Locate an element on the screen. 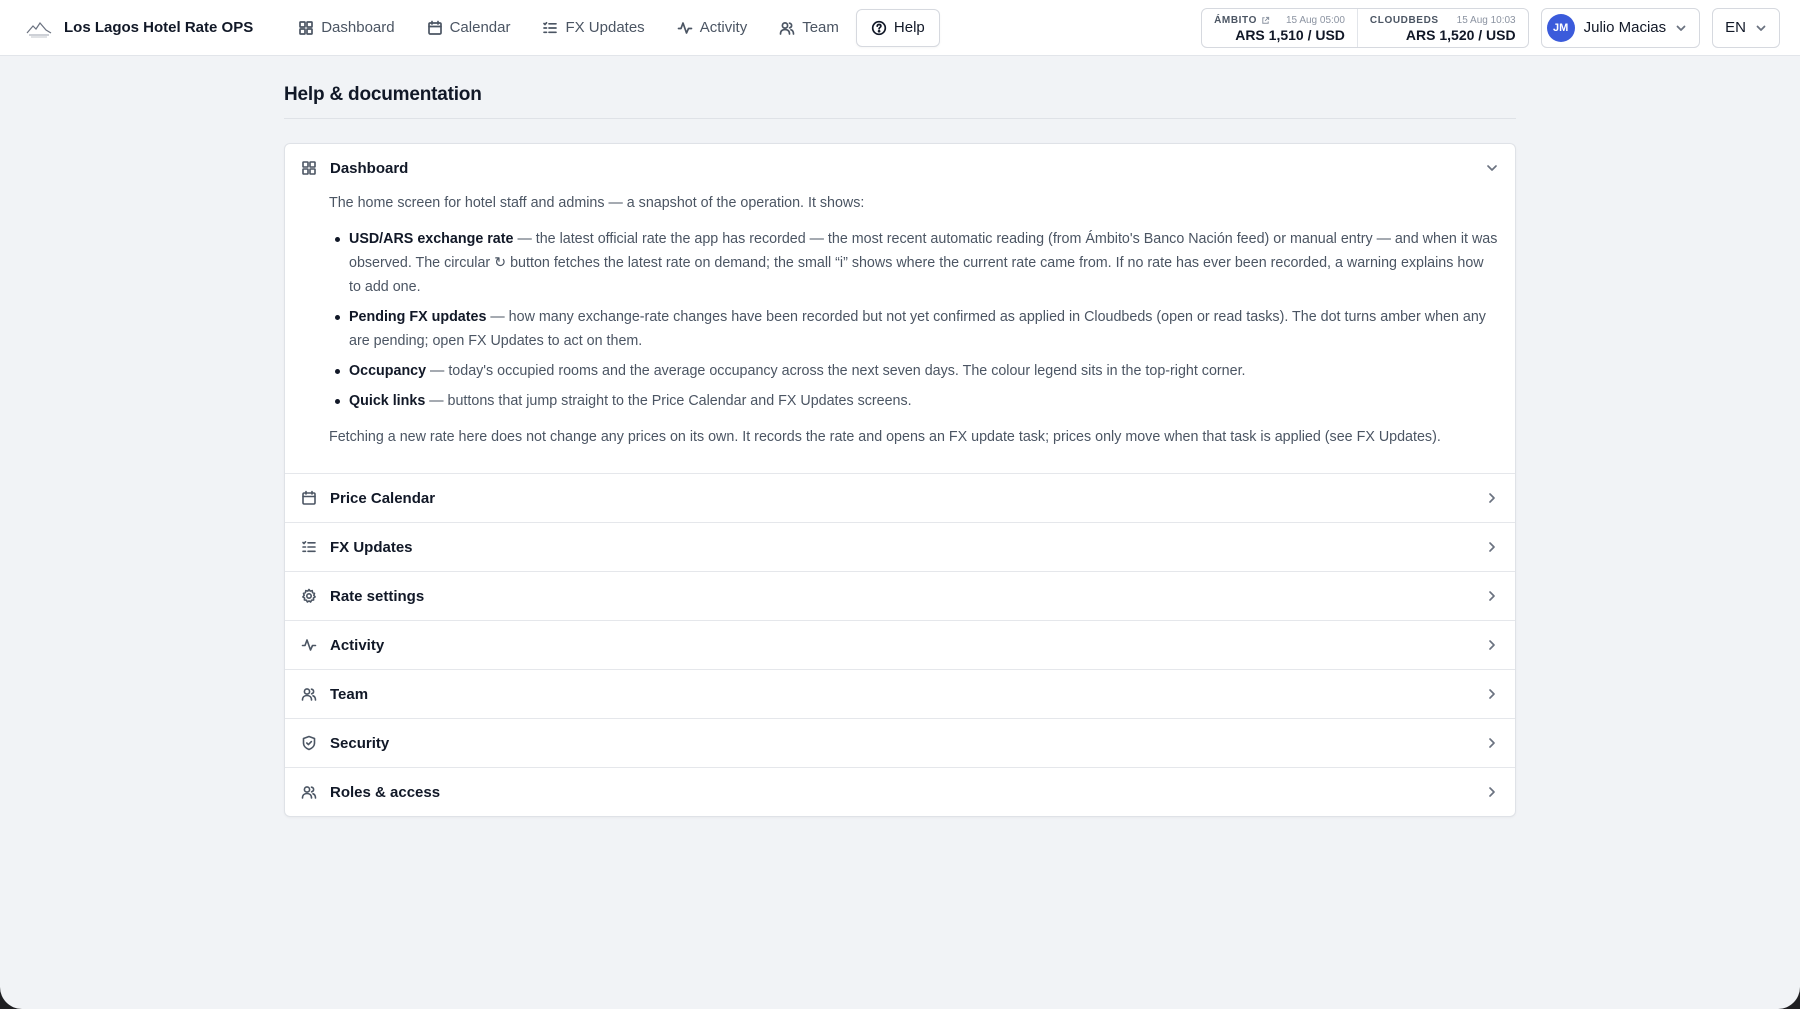 The width and height of the screenshot is (1800, 1009). title-divider is located at coordinates (900, 118).